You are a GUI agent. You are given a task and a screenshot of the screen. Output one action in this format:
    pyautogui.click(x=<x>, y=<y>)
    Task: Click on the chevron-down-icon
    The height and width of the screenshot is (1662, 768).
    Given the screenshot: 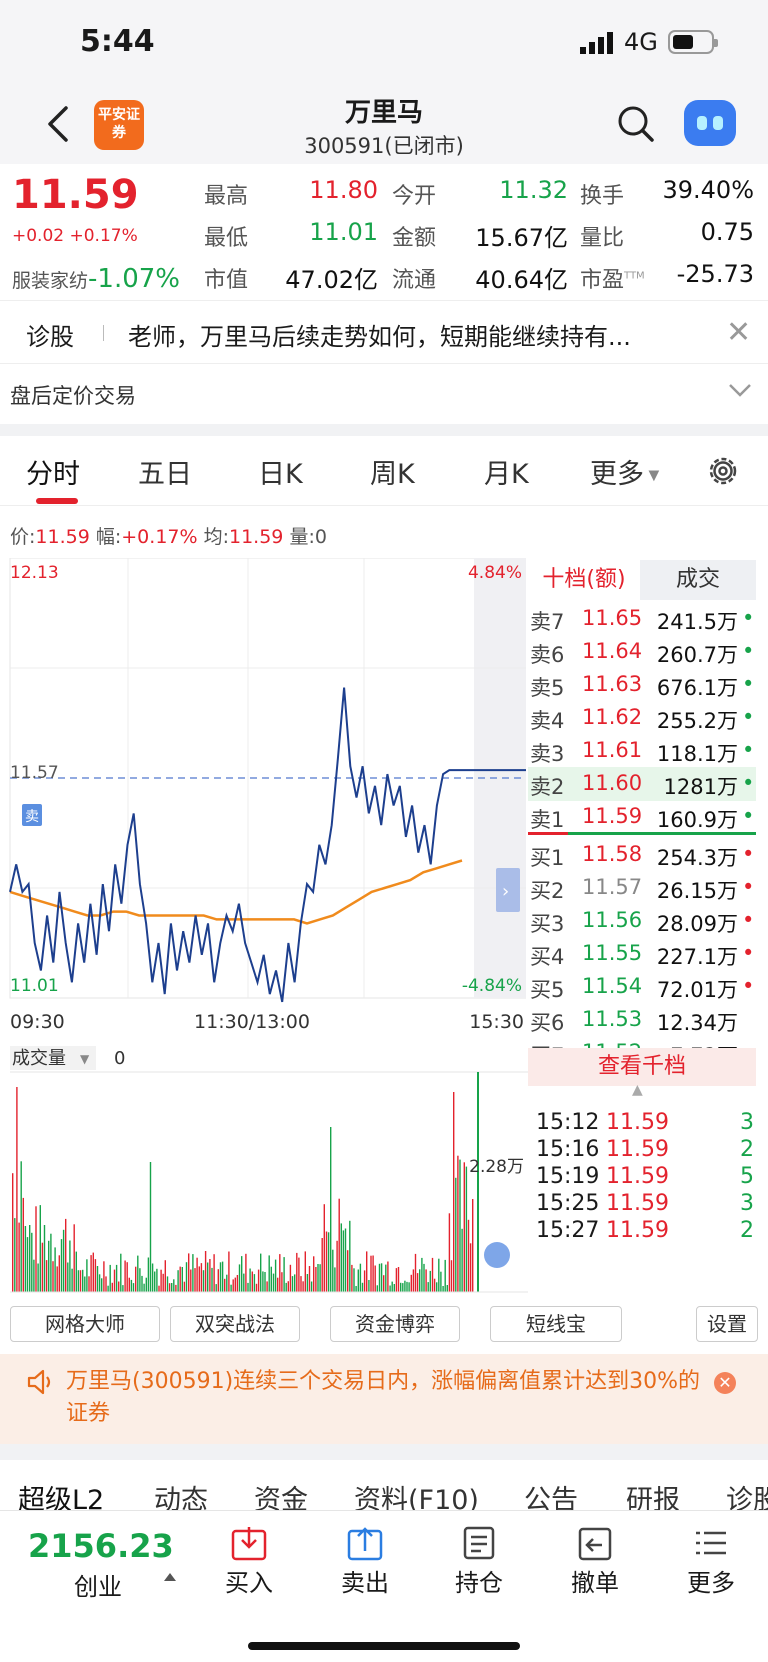 What is the action you would take?
    pyautogui.click(x=740, y=390)
    